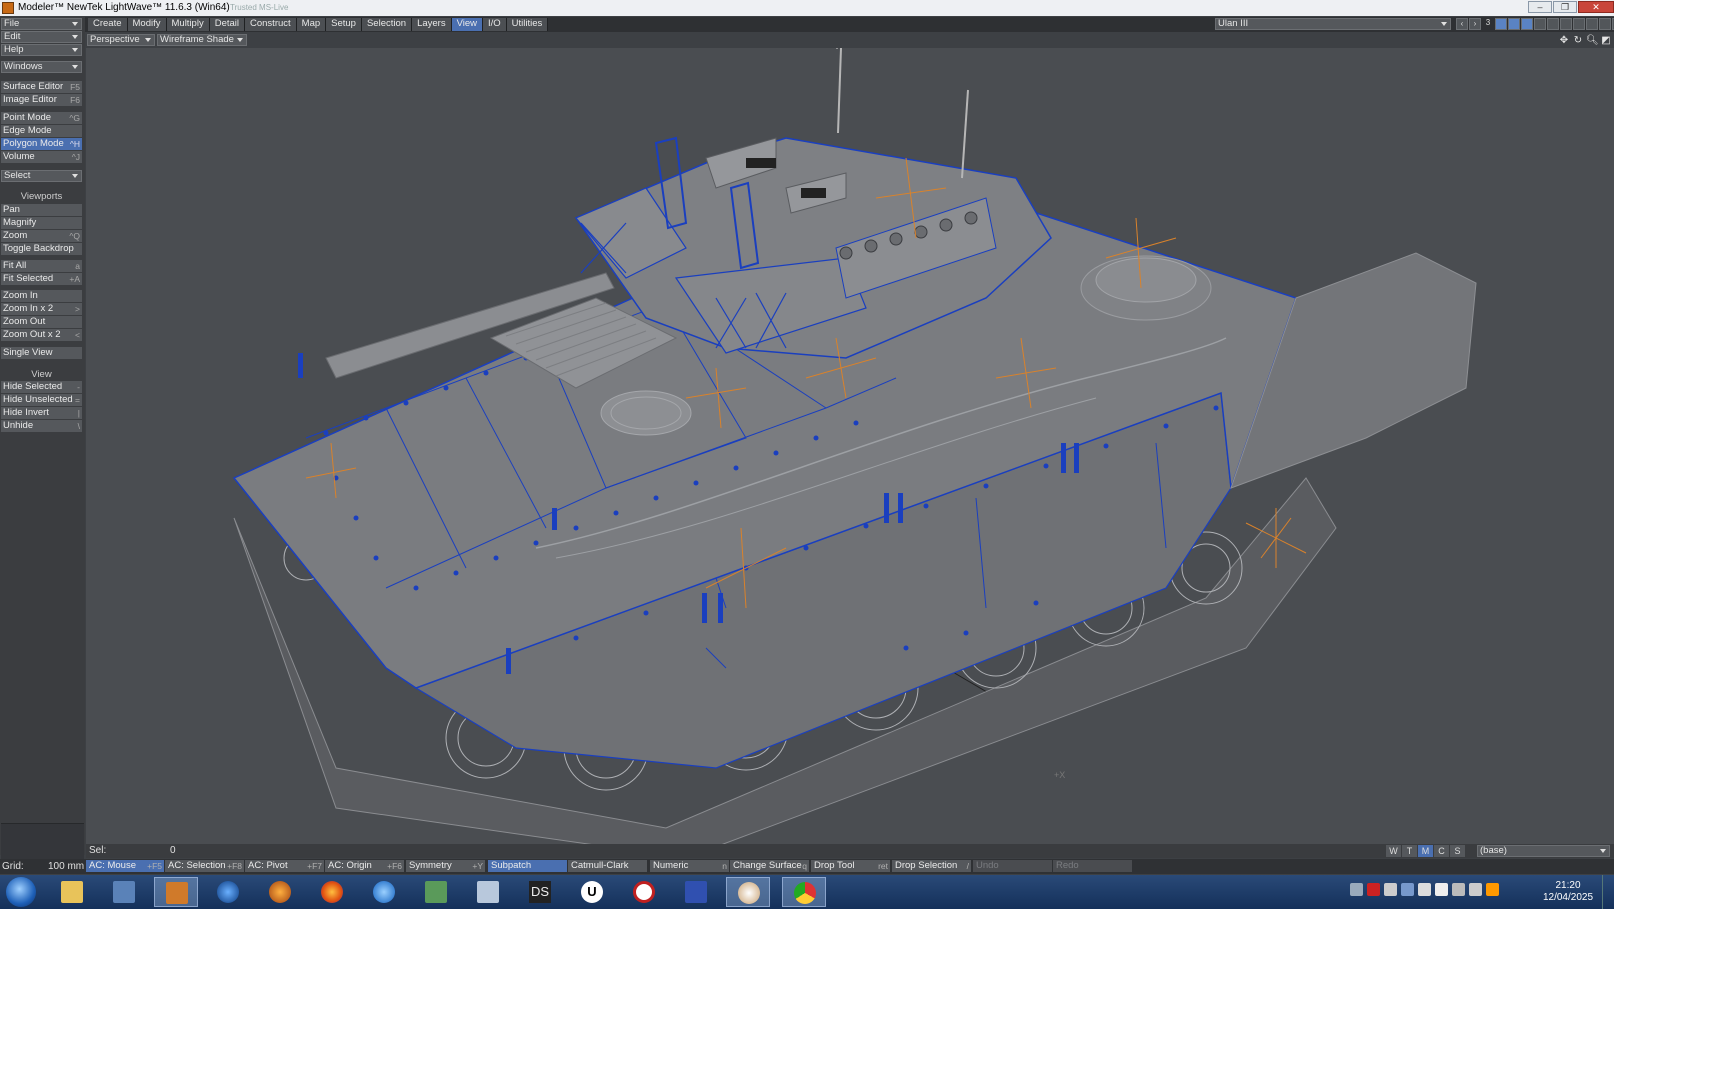  What do you see at coordinates (1492, 889) in the screenshot?
I see `tray-app-icon` at bounding box center [1492, 889].